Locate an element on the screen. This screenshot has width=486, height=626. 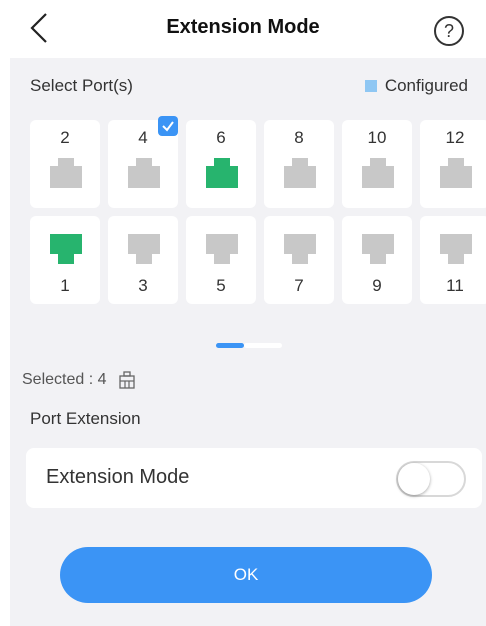
port-tile: 6 is located at coordinates (221, 164).